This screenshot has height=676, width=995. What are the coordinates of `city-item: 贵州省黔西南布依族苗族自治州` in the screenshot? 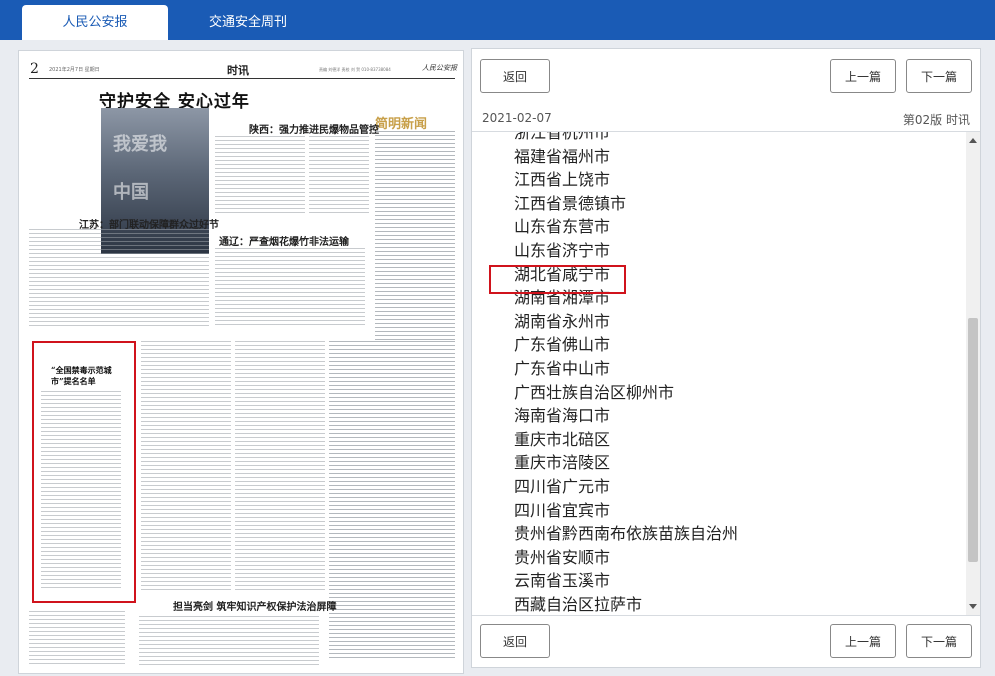 It's located at (626, 534).